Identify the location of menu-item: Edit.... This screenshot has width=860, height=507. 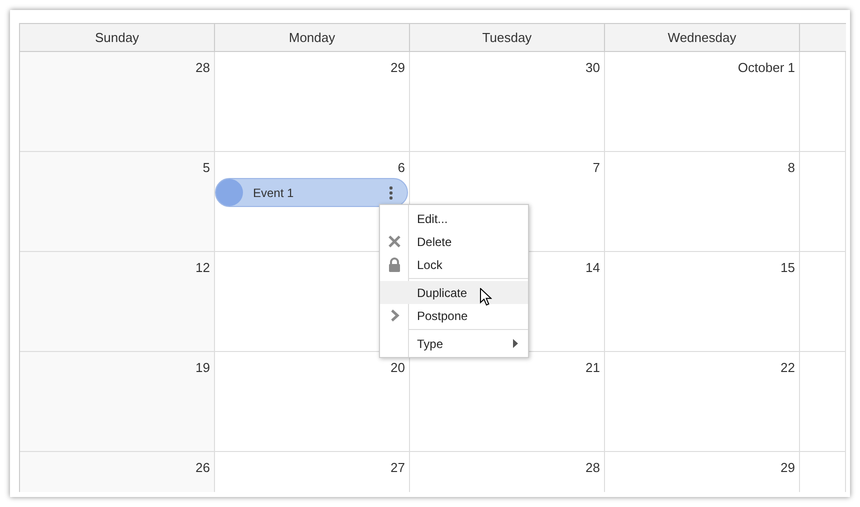
(454, 218).